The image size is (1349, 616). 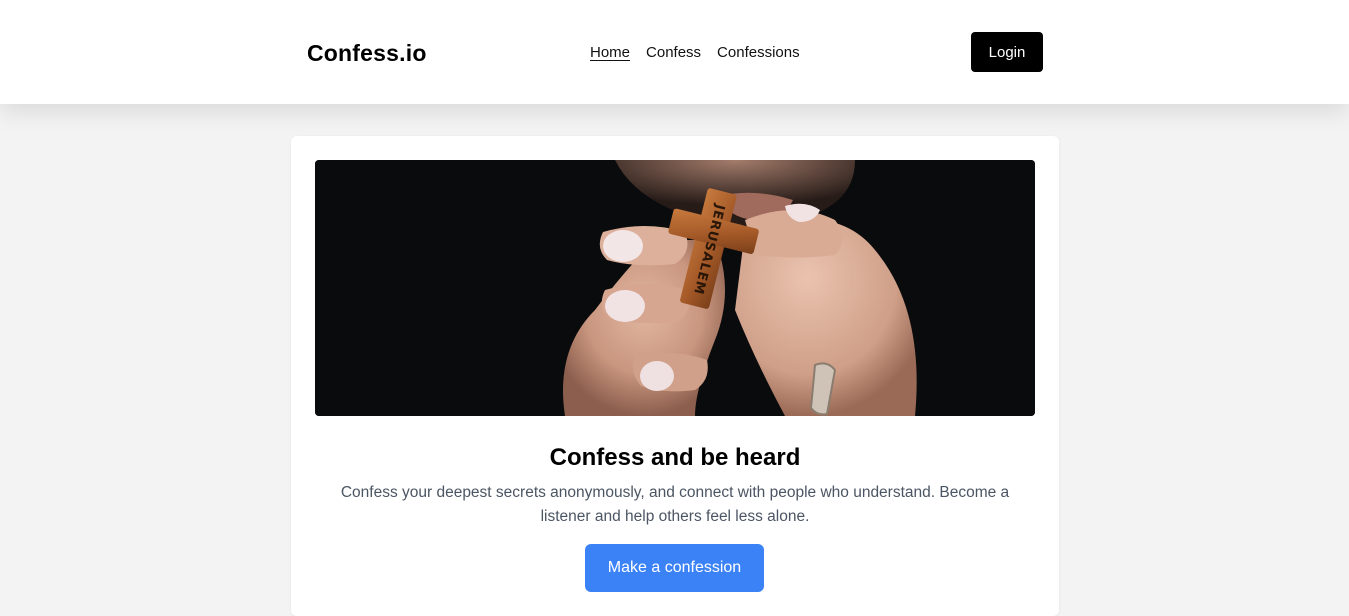 I want to click on nav-link-confessions: Confessions, so click(x=758, y=53).